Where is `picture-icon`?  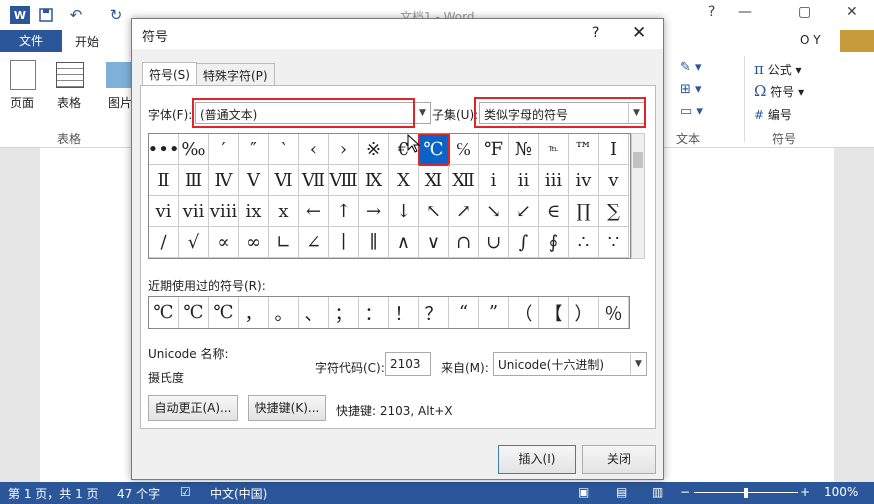 picture-icon is located at coordinates (119, 75).